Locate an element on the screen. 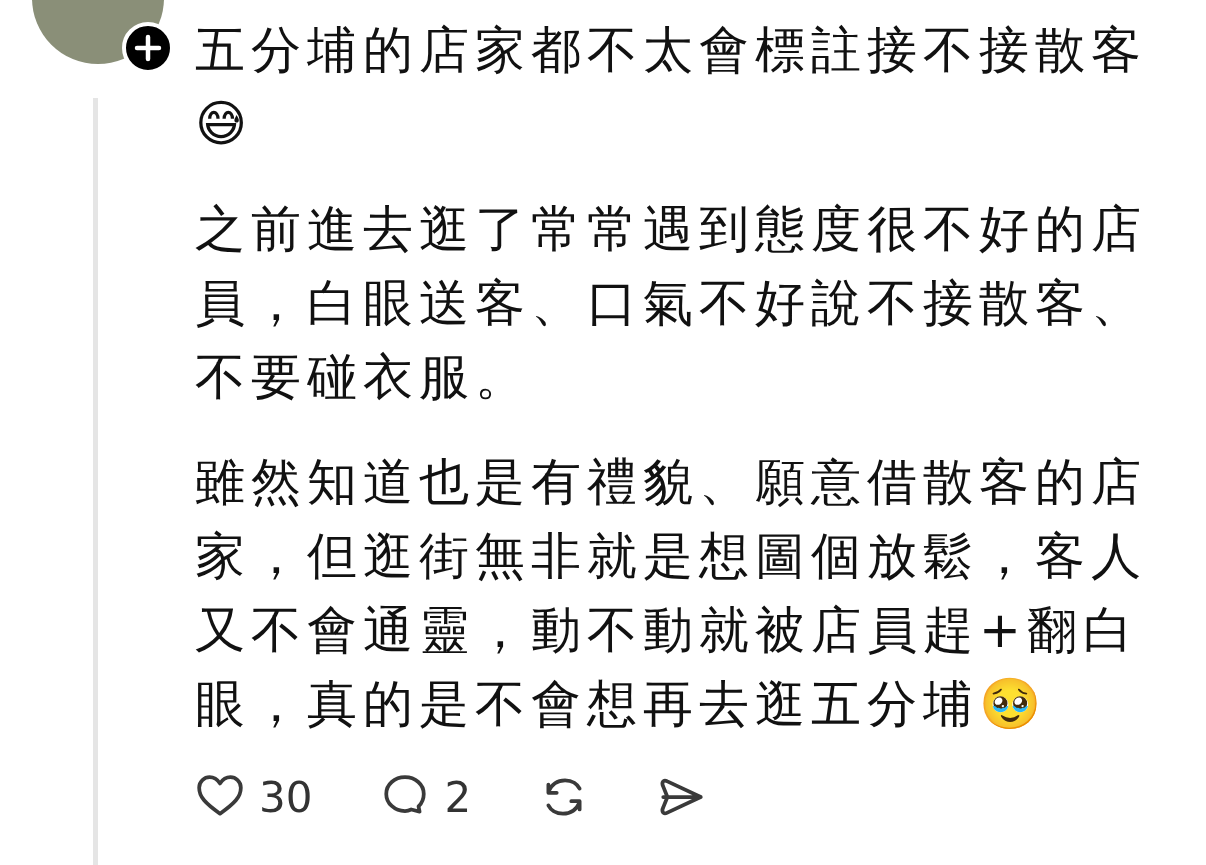  post-text: 五分埔的店家都不太會標註接不接散客😅 is located at coordinates (671, 87).